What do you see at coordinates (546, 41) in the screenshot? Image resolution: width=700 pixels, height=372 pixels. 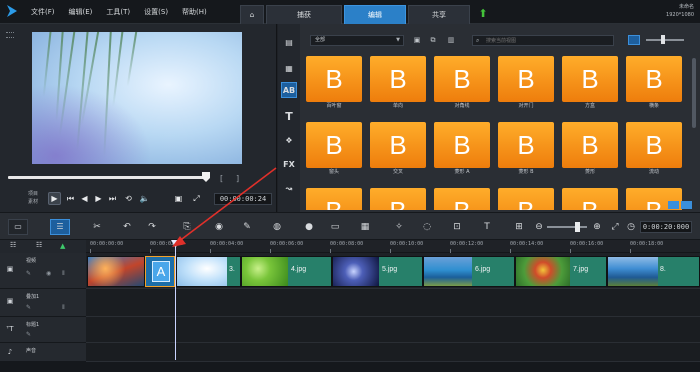 I see `search-input` at bounding box center [546, 41].